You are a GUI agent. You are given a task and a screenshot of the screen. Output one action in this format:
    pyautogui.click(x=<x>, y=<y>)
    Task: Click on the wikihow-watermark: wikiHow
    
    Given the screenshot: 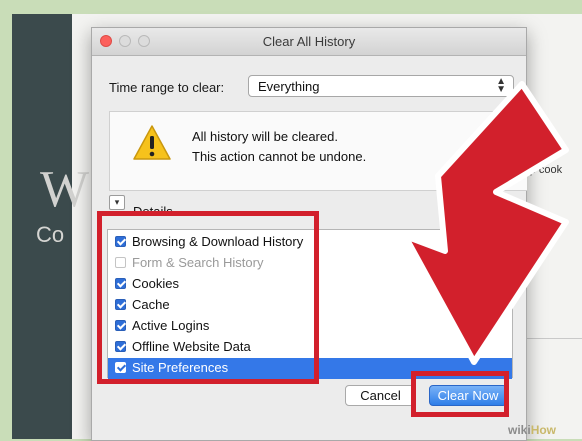 What is the action you would take?
    pyautogui.click(x=532, y=430)
    